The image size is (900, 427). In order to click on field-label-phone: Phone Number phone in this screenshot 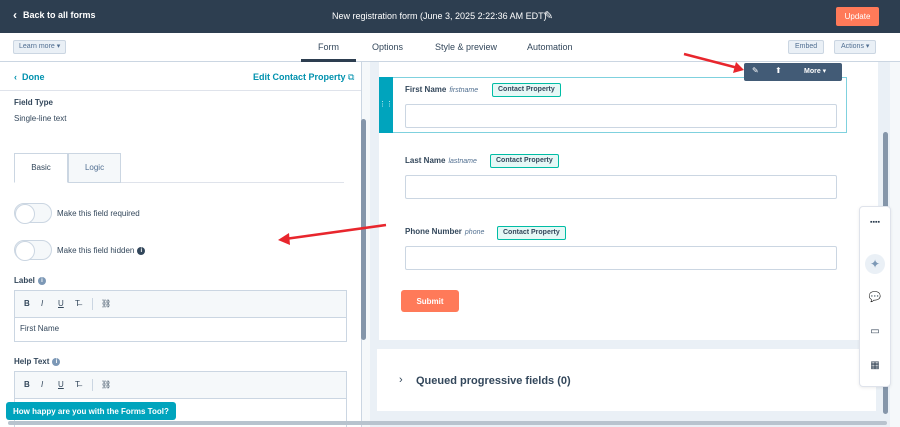, I will do `click(444, 231)`.